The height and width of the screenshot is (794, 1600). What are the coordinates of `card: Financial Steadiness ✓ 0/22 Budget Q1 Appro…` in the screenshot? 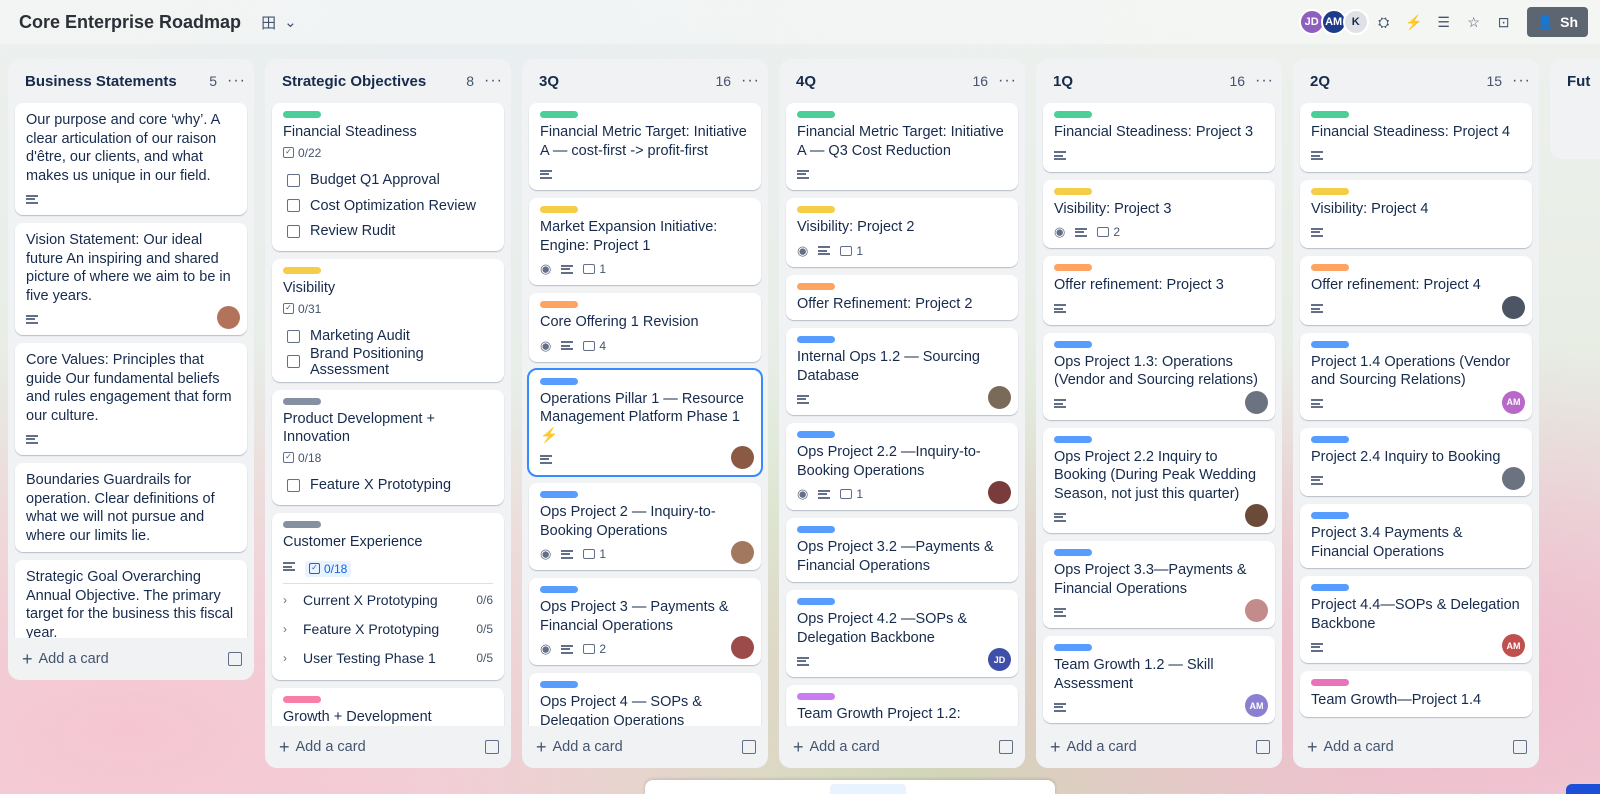 It's located at (388, 177).